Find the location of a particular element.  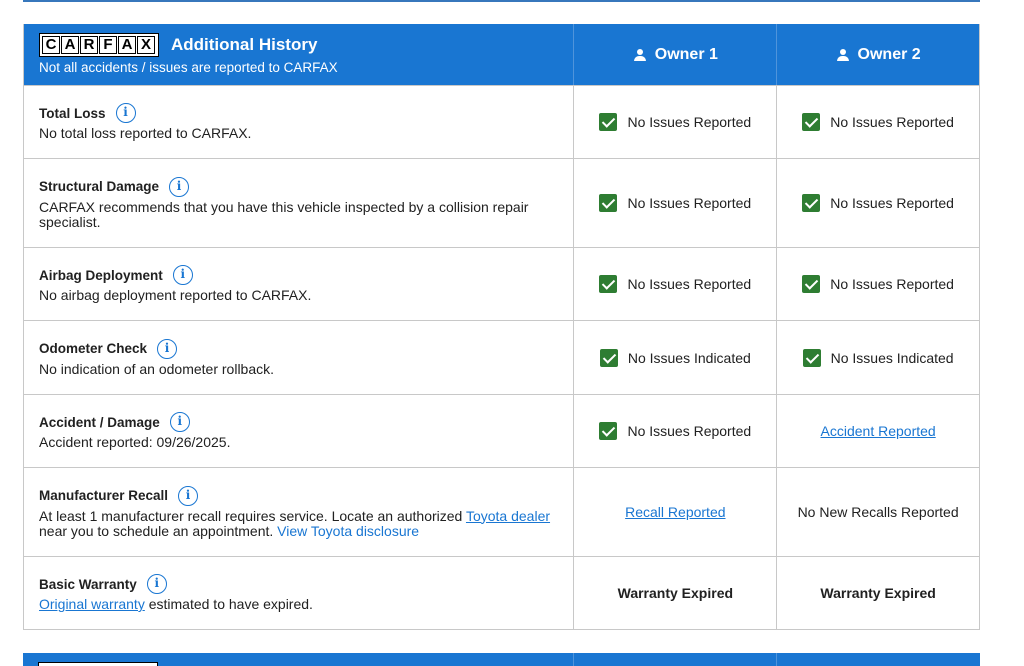

owner-1-value: Warranty Expired is located at coordinates (676, 593).